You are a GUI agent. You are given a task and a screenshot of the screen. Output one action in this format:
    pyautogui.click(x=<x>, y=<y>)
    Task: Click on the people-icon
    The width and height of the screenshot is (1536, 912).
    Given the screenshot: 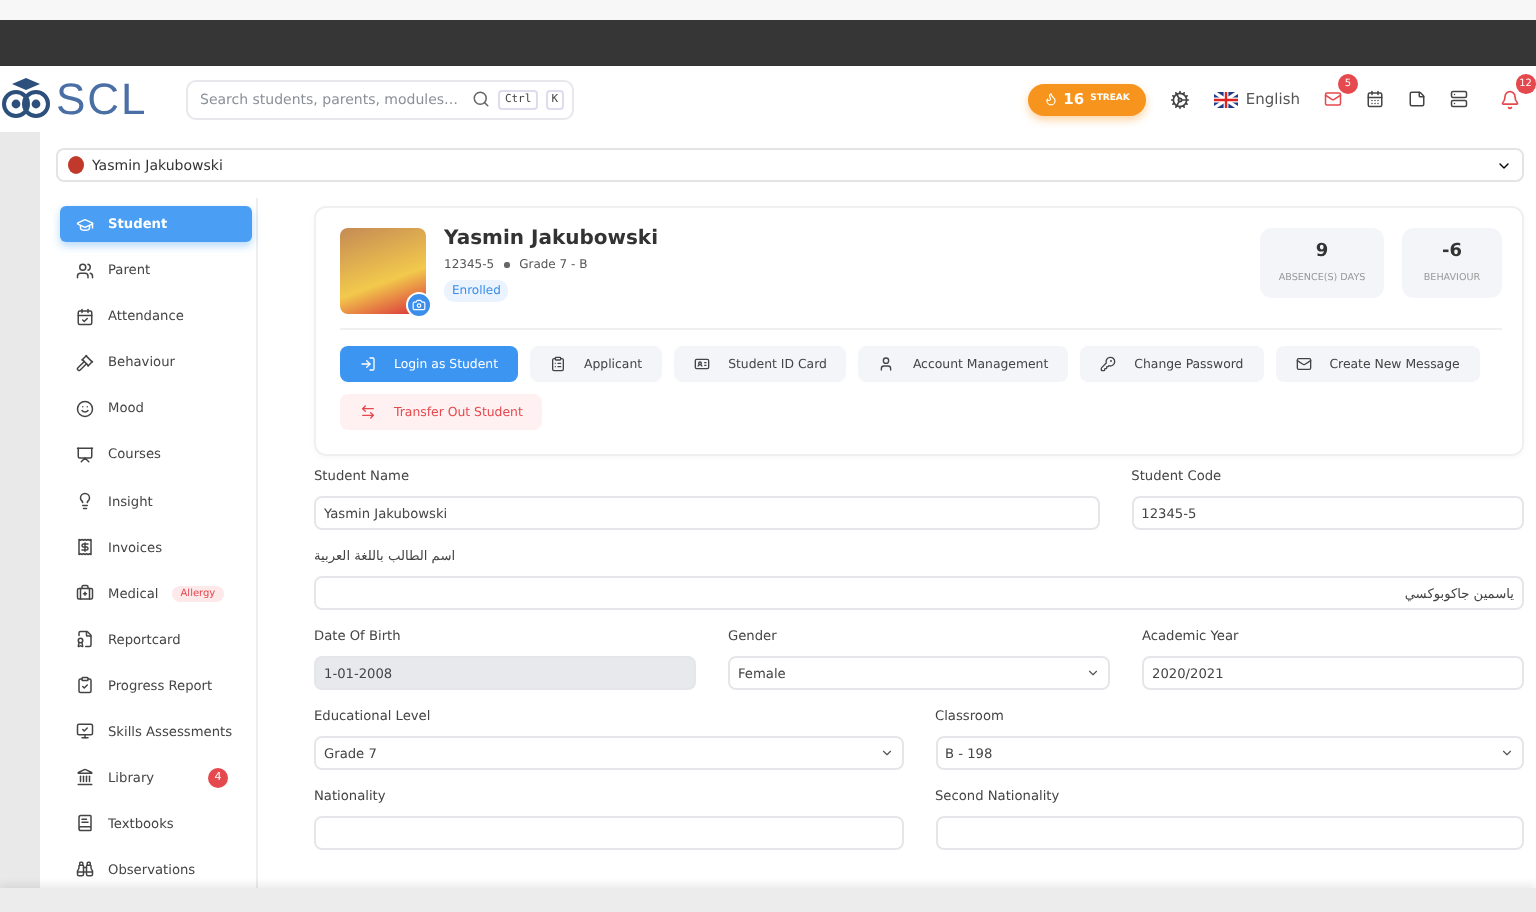 What is the action you would take?
    pyautogui.click(x=85, y=270)
    